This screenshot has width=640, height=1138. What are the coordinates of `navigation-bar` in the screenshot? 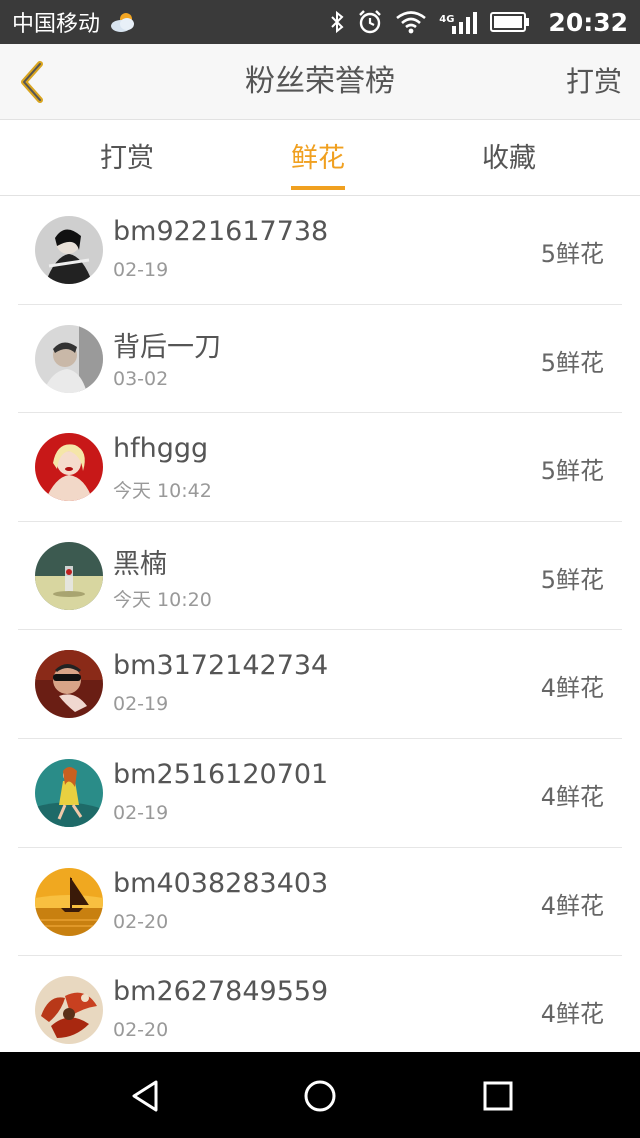 It's located at (320, 1095).